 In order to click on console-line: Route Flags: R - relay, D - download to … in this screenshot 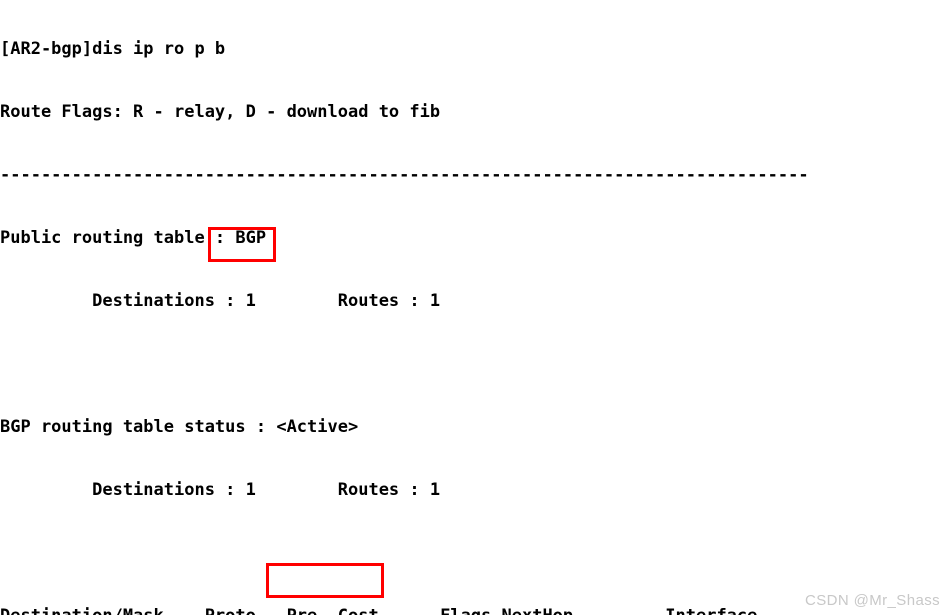, I will do `click(220, 112)`.